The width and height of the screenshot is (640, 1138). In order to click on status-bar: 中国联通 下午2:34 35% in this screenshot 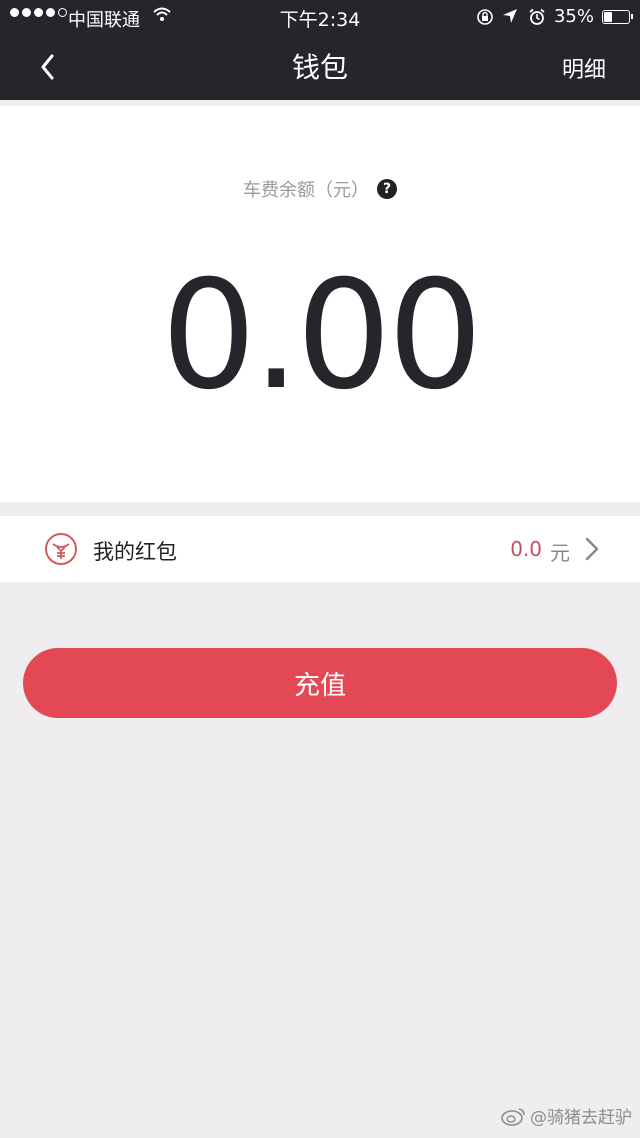, I will do `click(320, 17)`.